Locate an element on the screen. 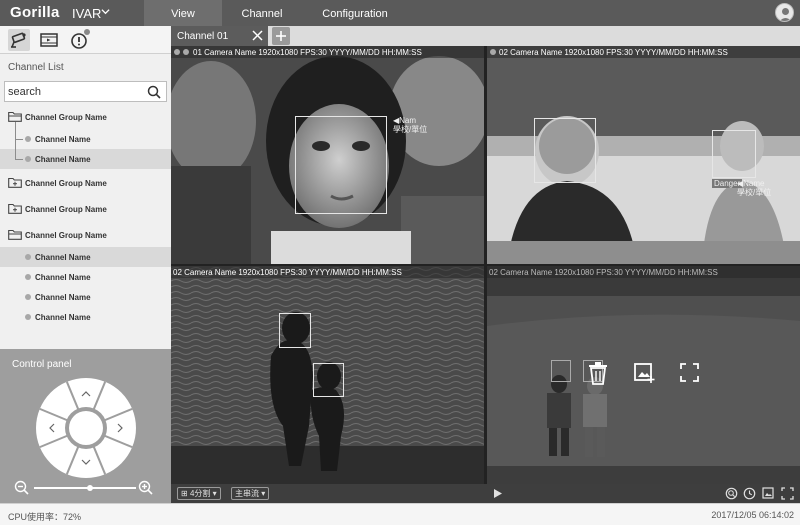 The image size is (800, 525). stream-select-label: 主串流 is located at coordinates (247, 493).